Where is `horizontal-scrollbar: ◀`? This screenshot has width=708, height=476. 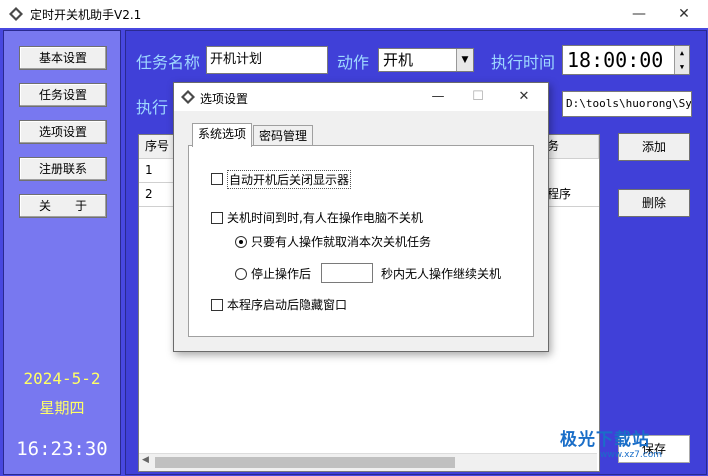 horizontal-scrollbar: ◀ is located at coordinates (368, 462).